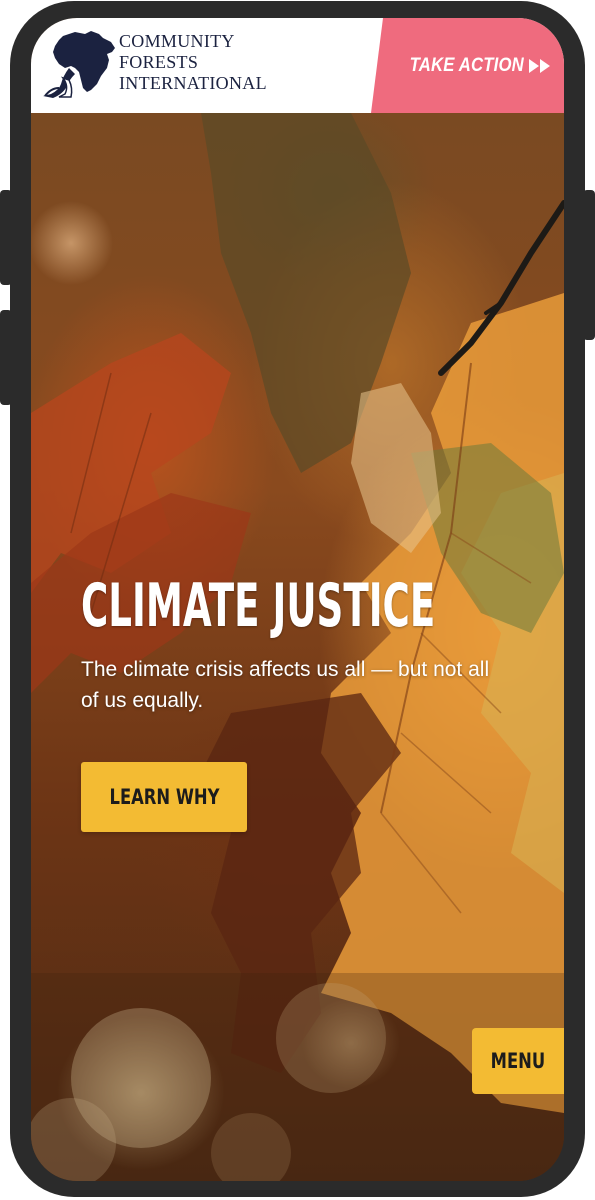 This screenshot has height=1200, width=595. I want to click on hero-title: CLIMATE JUSTICE, so click(258, 606).